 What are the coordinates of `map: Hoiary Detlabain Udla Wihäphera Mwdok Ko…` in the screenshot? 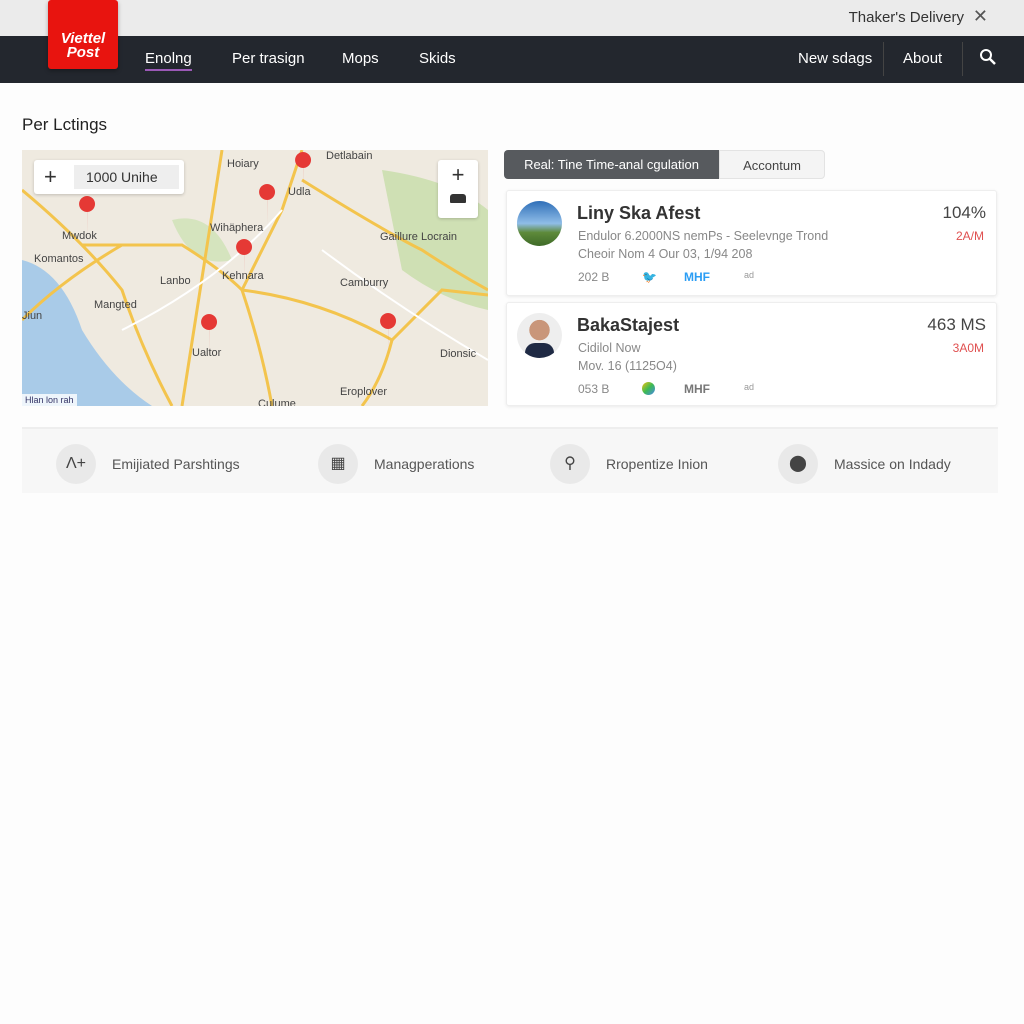 It's located at (255, 278).